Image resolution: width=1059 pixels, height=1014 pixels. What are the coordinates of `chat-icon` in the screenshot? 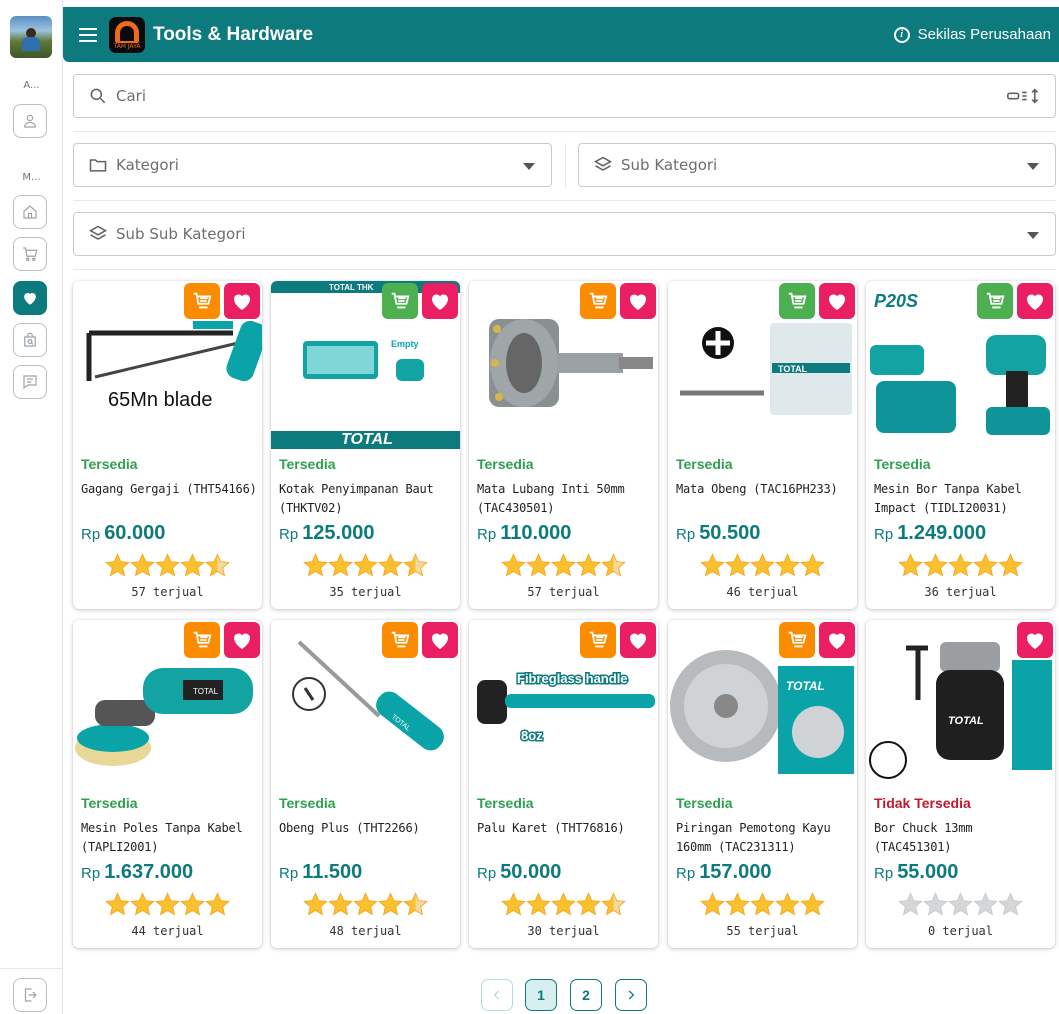 It's located at (30, 382).